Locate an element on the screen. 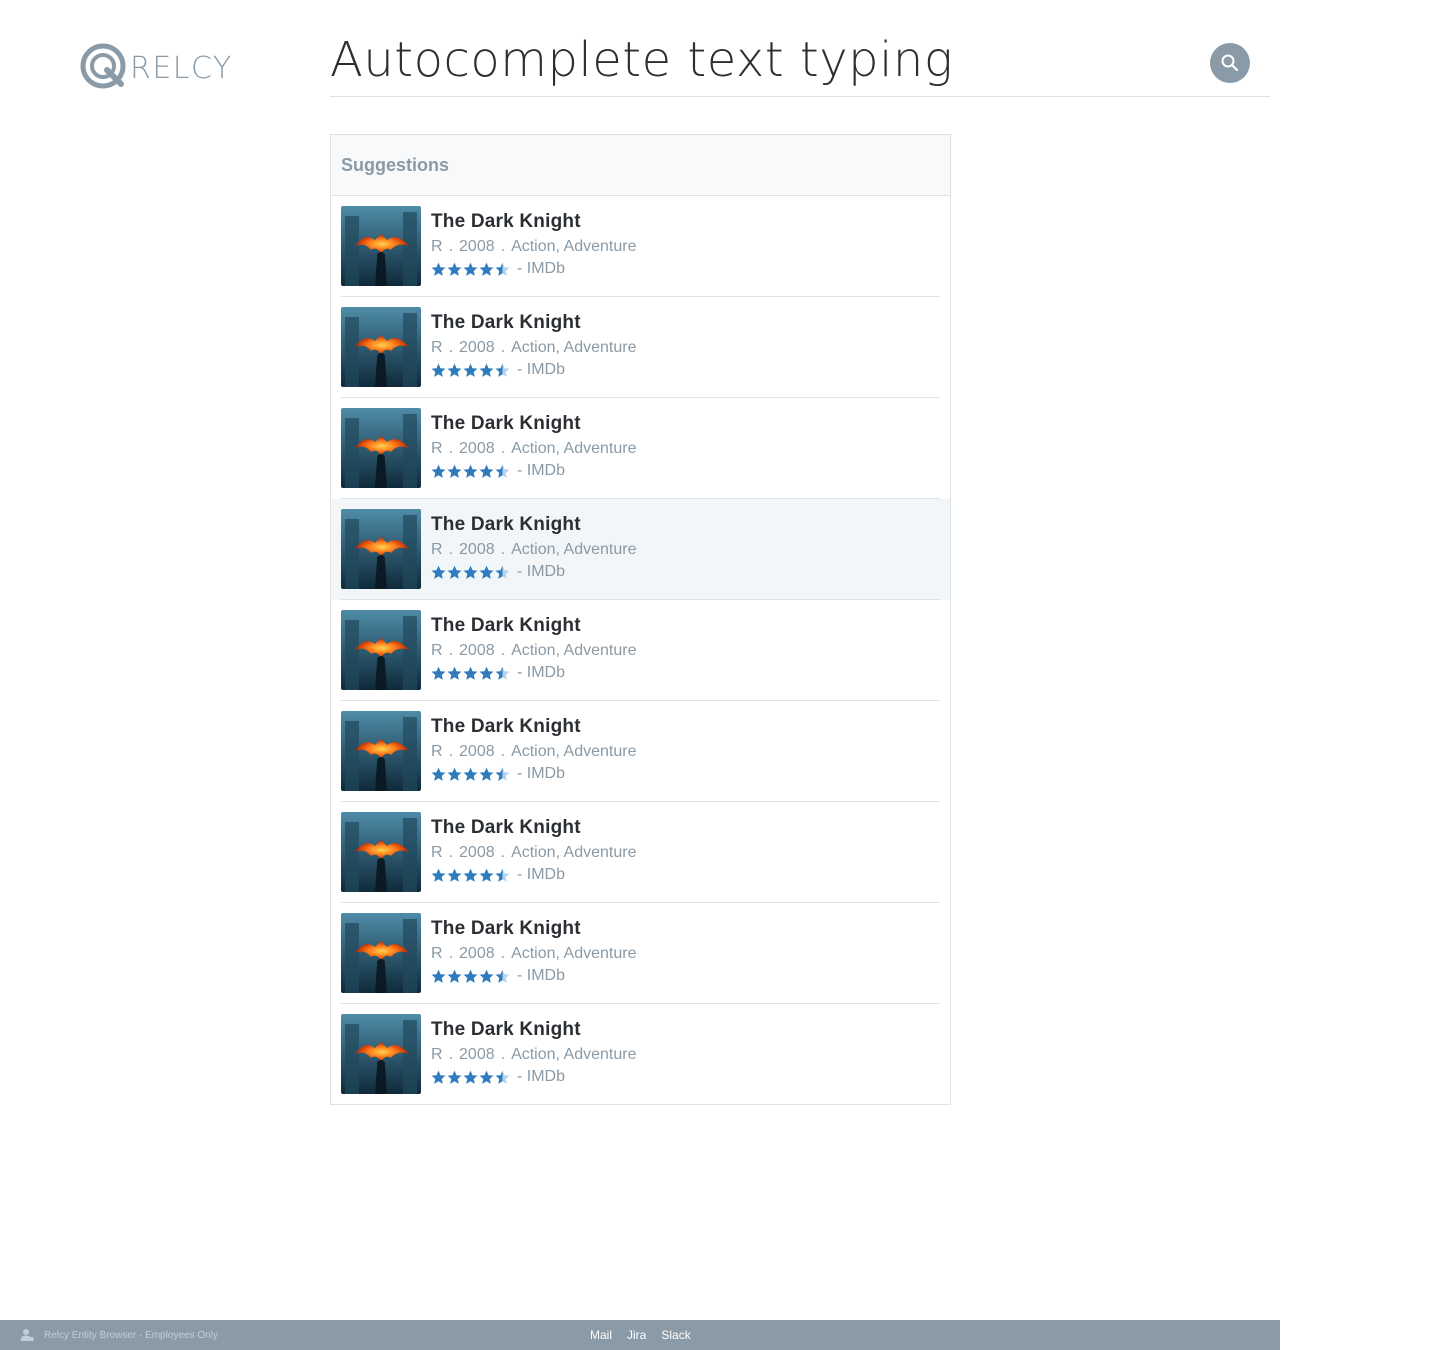 The height and width of the screenshot is (1350, 1440). search-icon is located at coordinates (1230, 63).